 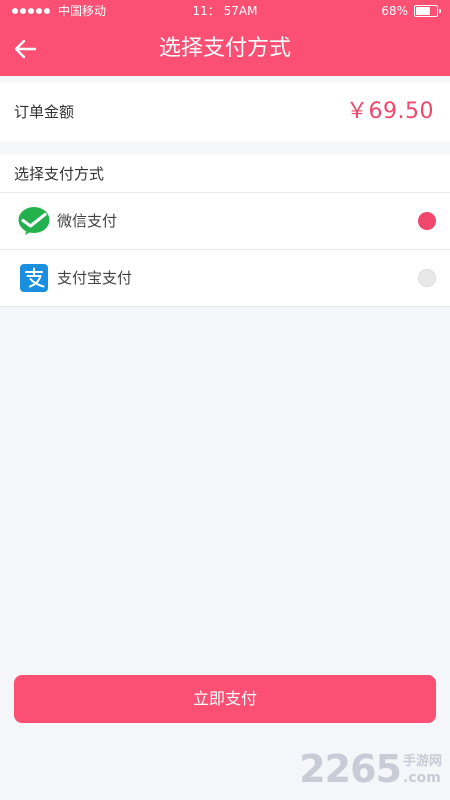 What do you see at coordinates (225, 11) in the screenshot?
I see `status-bar: 中国移动 11： 57AM 68%` at bounding box center [225, 11].